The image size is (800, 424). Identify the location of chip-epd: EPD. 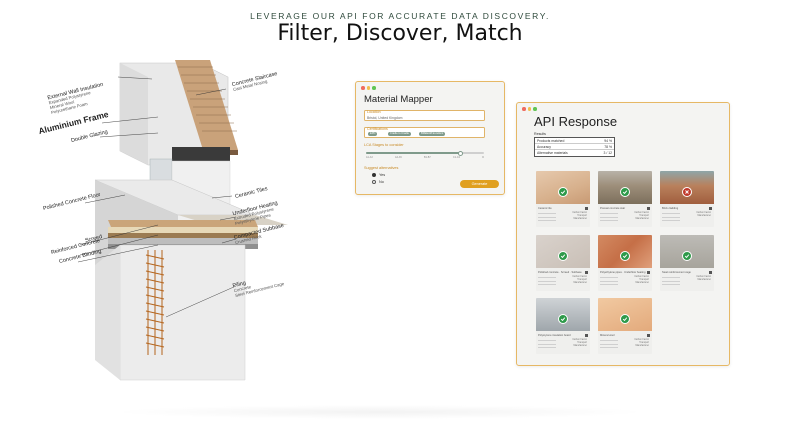
(373, 133).